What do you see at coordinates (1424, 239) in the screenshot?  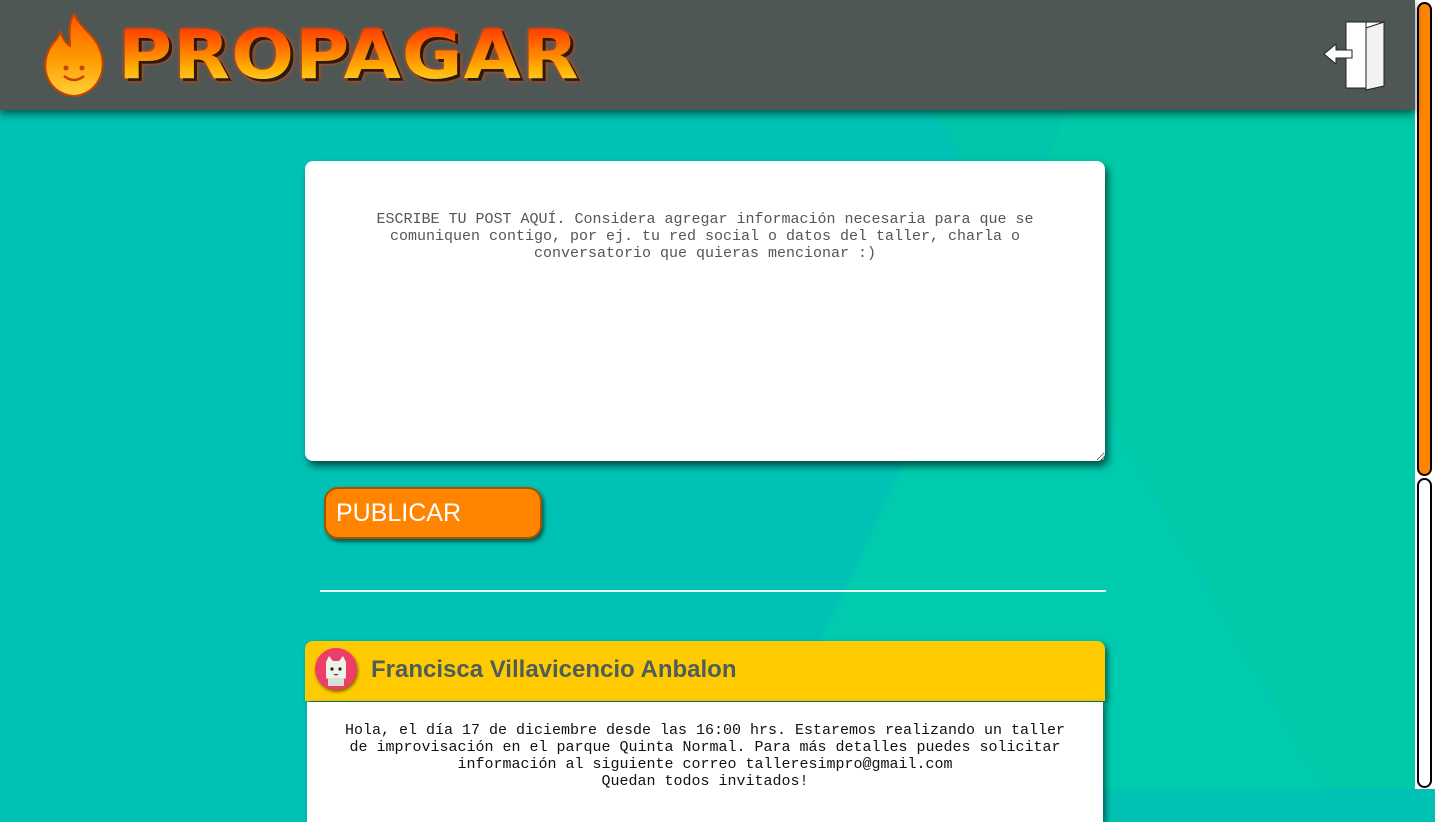 I see `scrollbar-thumb` at bounding box center [1424, 239].